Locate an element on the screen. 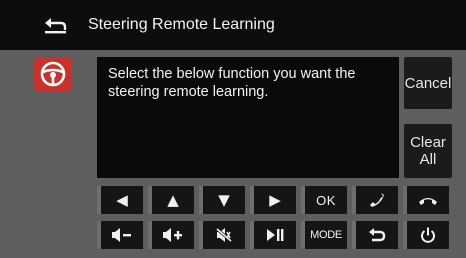 The image size is (466, 258). play-pause-icon is located at coordinates (275, 235).